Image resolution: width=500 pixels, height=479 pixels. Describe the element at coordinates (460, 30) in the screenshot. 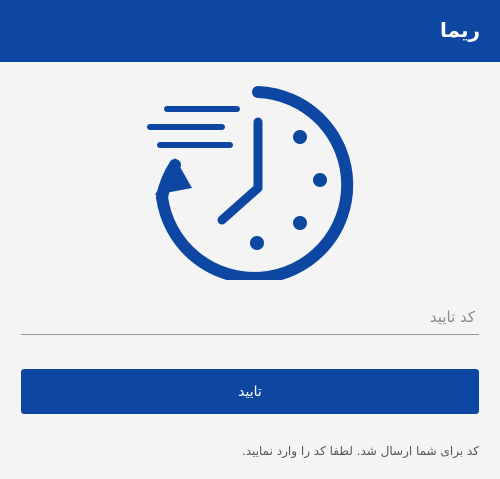

I see `app-title: ریما` at that location.